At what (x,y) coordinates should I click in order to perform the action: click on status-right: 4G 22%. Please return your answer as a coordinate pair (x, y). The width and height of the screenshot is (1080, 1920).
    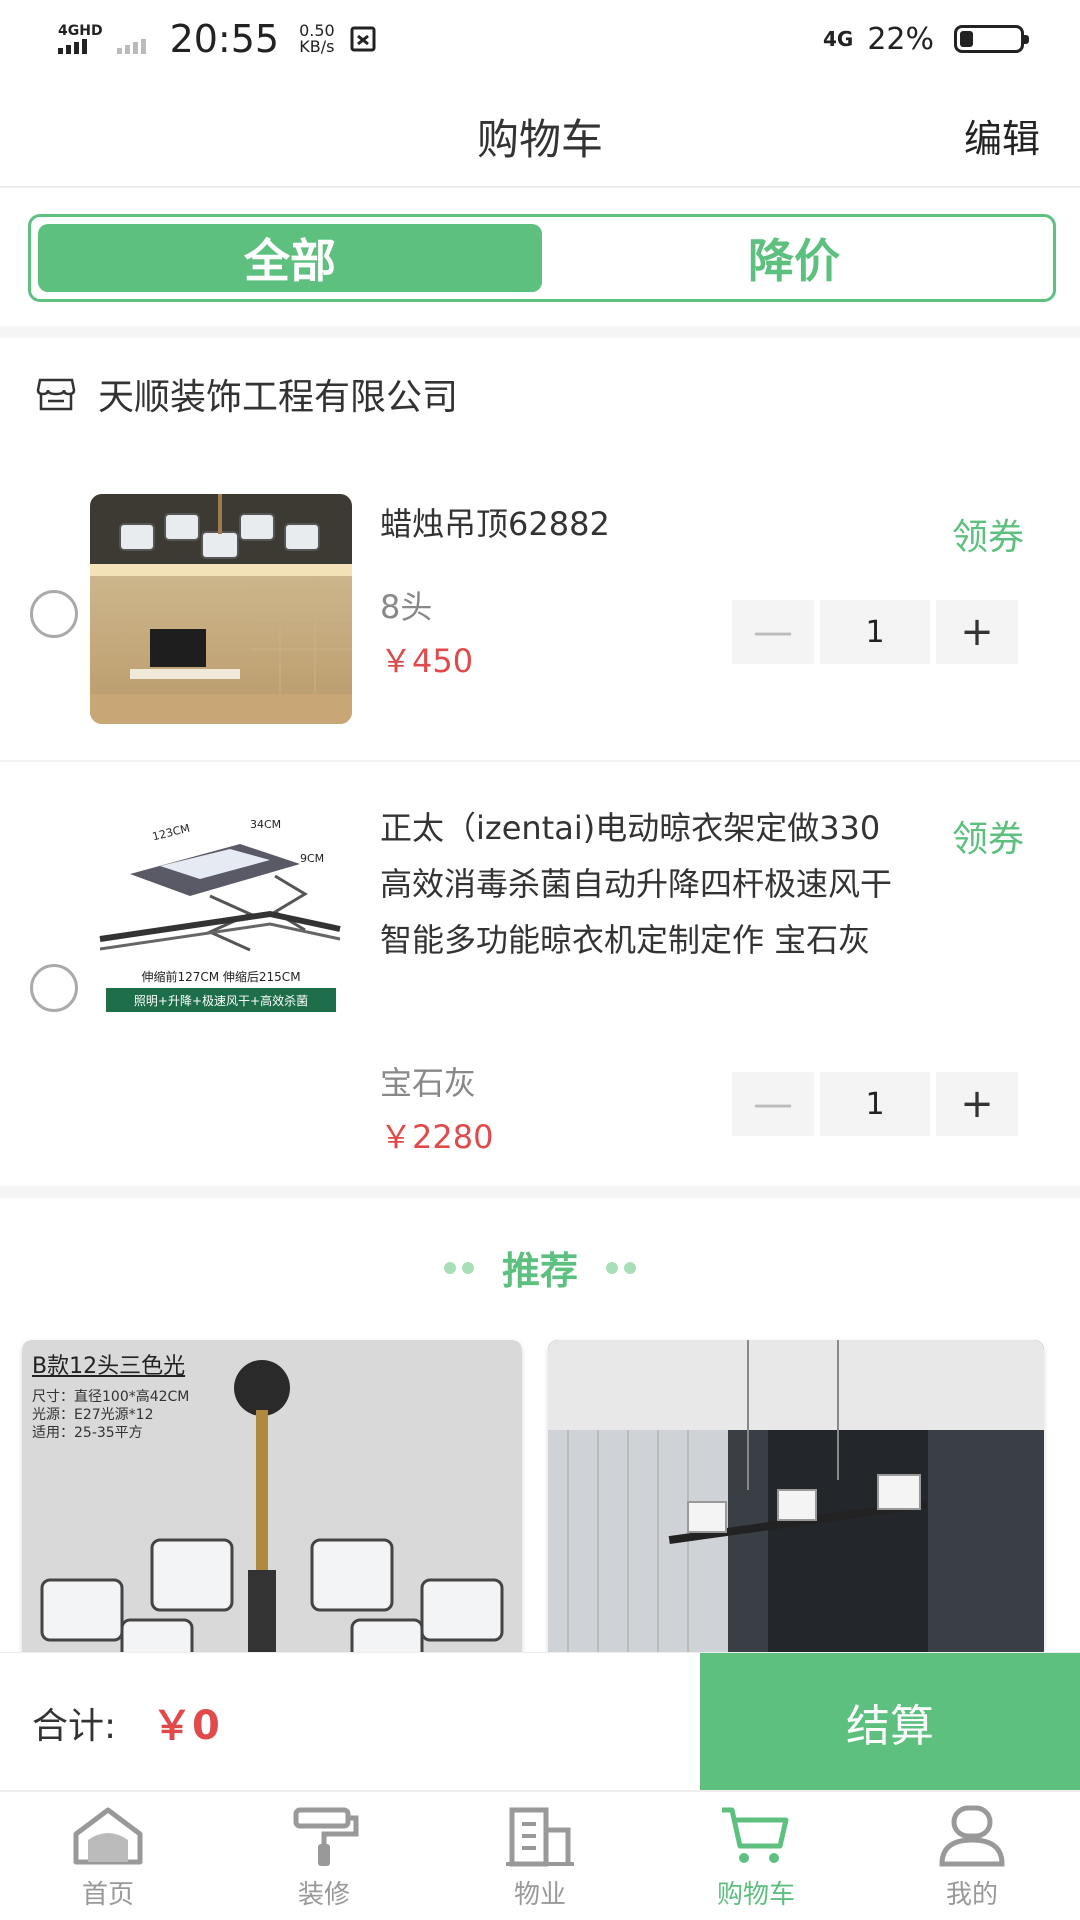
    Looking at the image, I should click on (925, 39).